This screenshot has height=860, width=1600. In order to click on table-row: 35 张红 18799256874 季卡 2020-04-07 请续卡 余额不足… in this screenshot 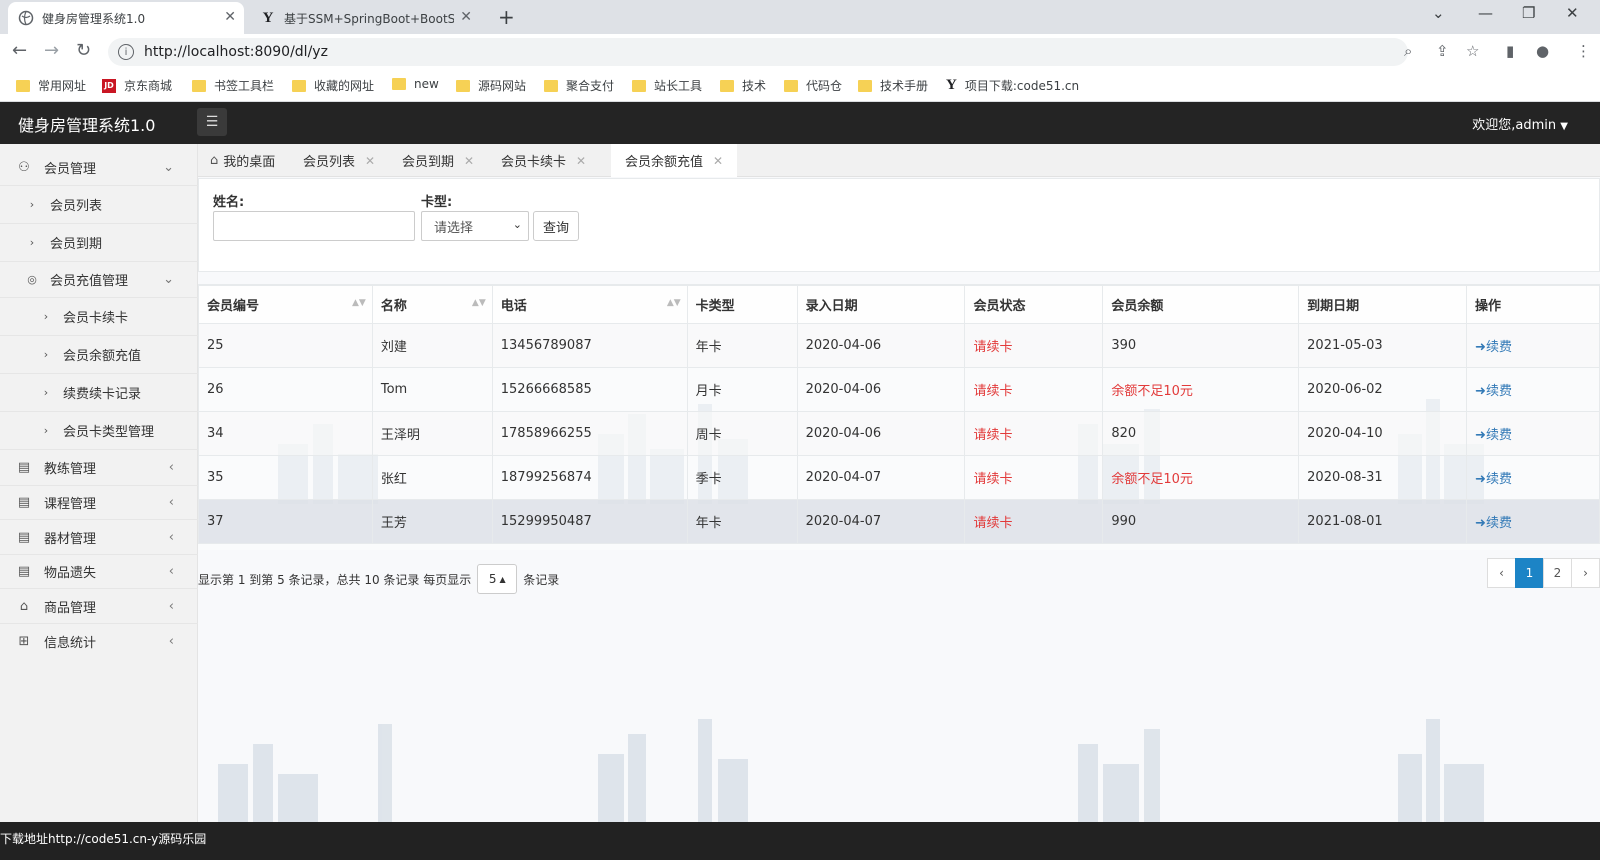, I will do `click(899, 477)`.